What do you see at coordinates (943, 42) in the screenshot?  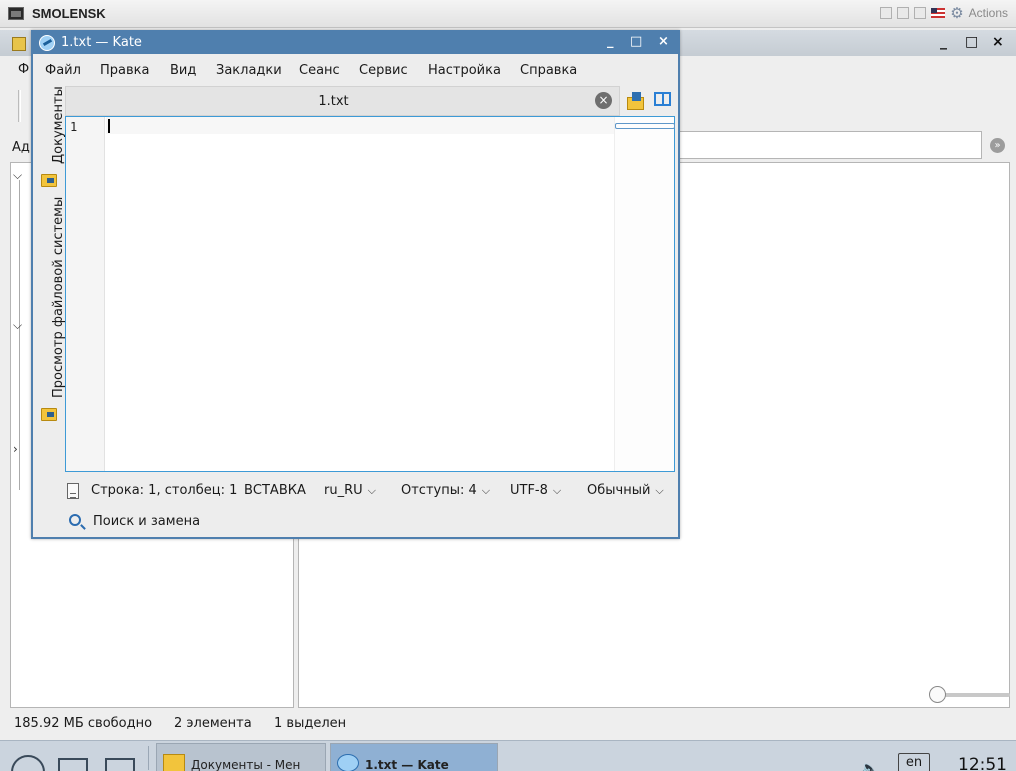 I see `fm-minimize-button: _` at bounding box center [943, 42].